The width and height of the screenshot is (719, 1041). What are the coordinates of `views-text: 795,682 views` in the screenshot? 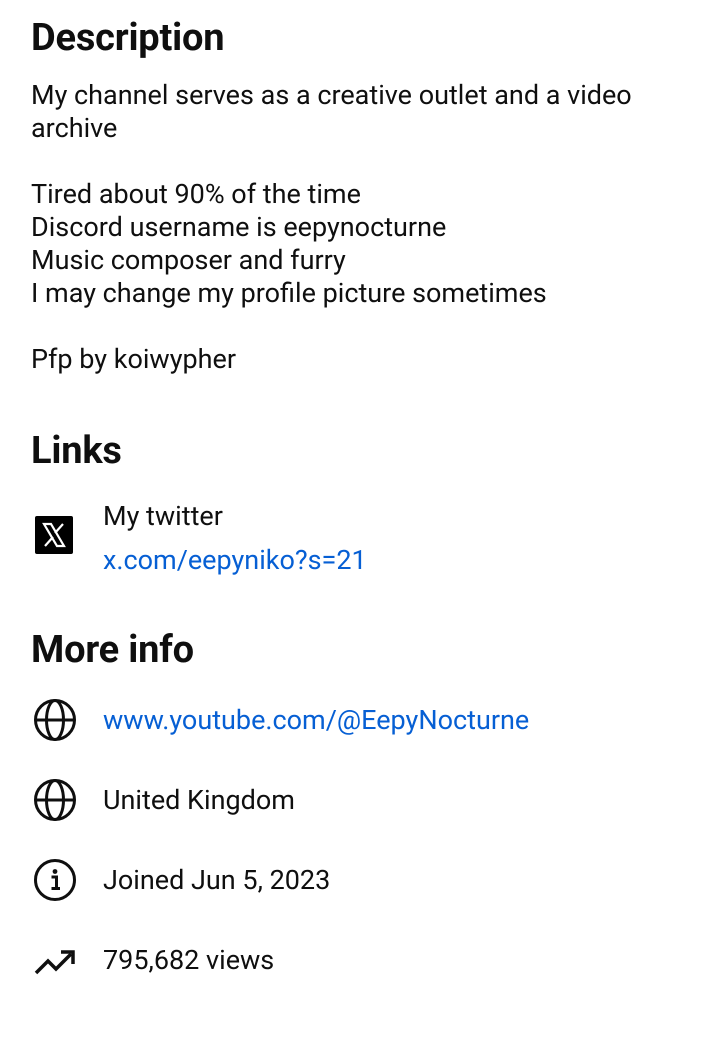 It's located at (189, 960).